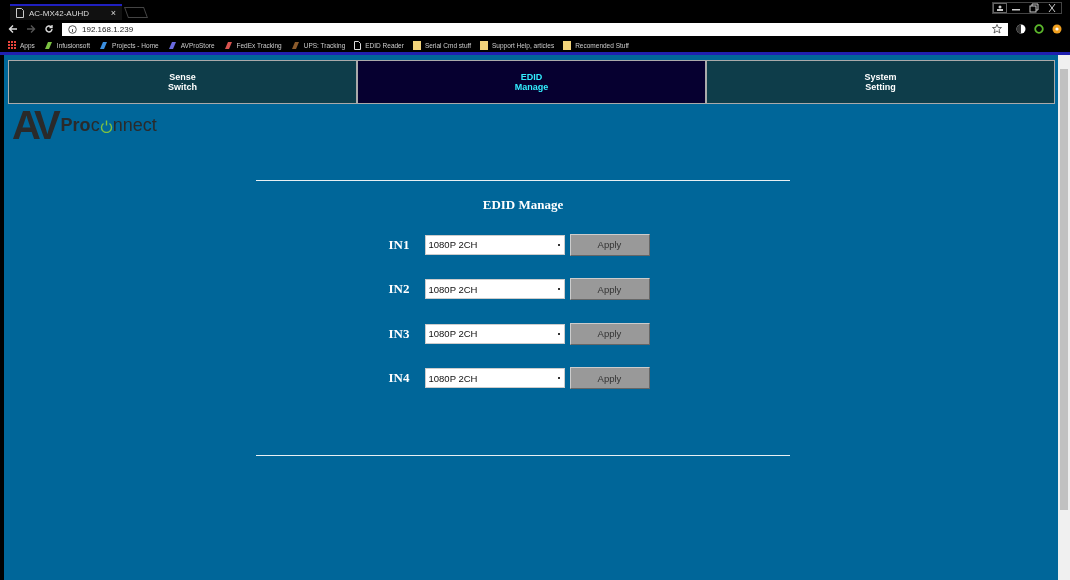 The width and height of the screenshot is (1070, 580). What do you see at coordinates (59, 13) in the screenshot?
I see `tab-title: AC-MX42-AUHD` at bounding box center [59, 13].